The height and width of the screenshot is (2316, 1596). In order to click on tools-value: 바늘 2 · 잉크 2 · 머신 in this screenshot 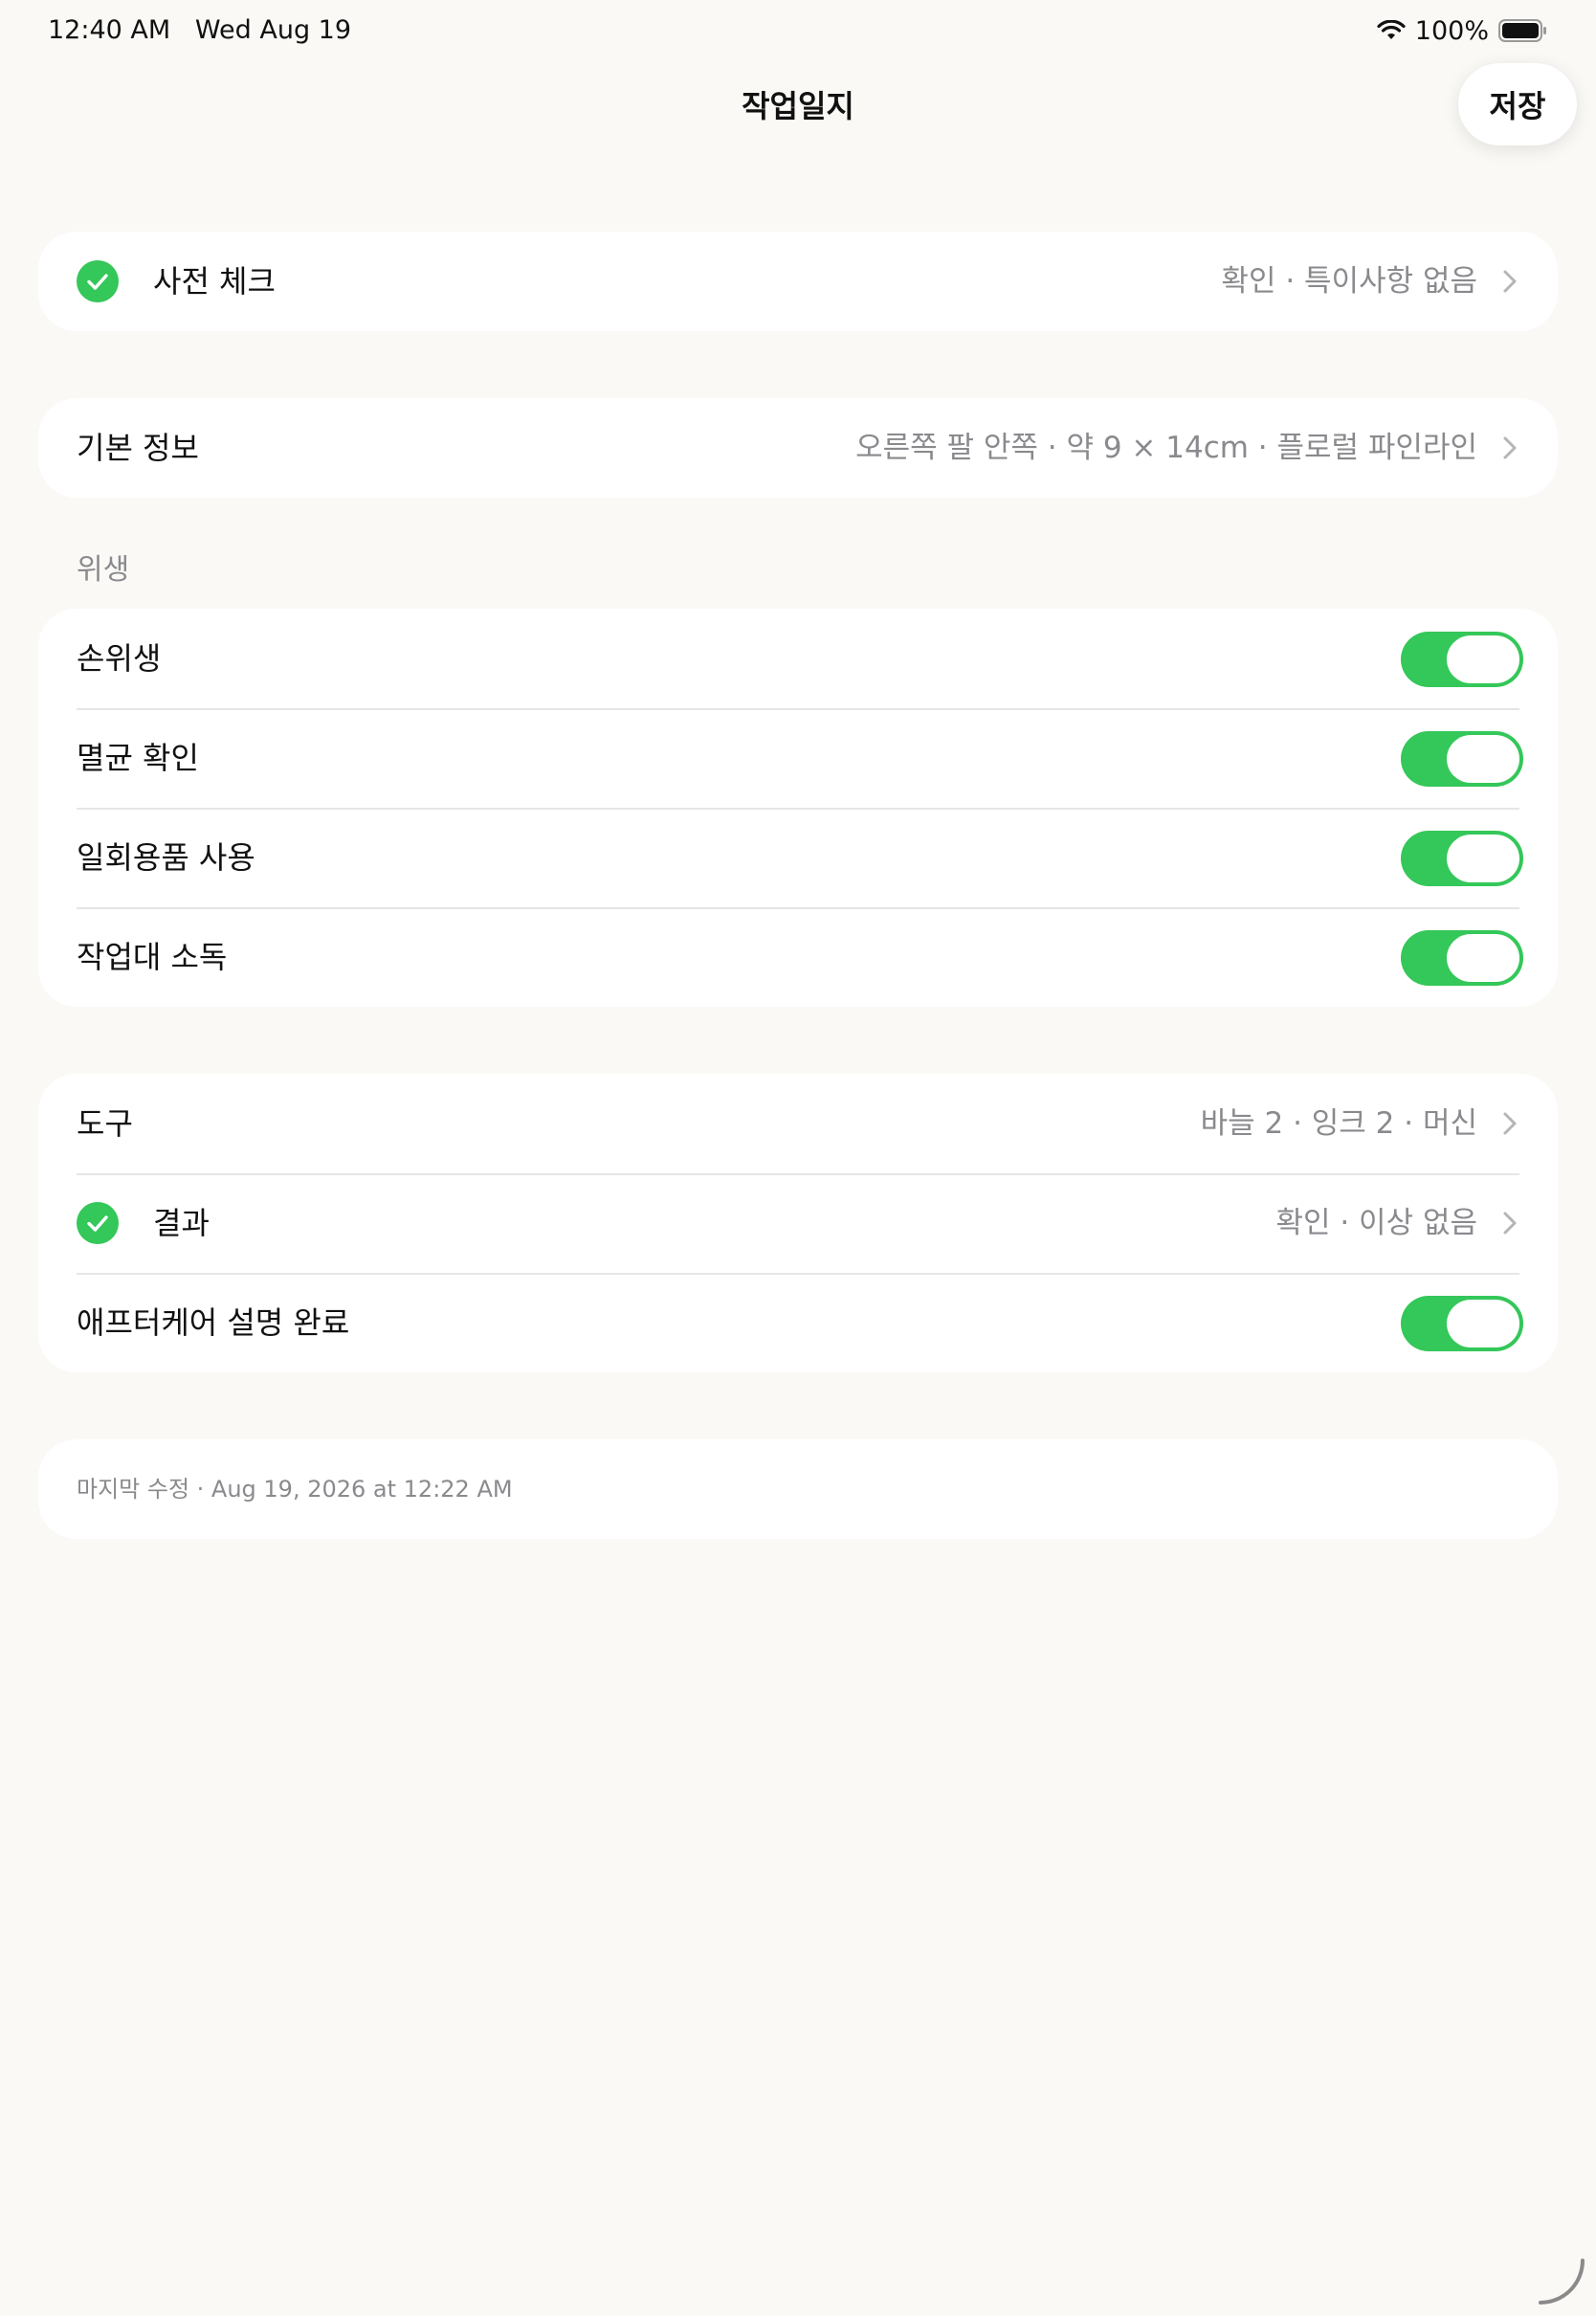, I will do `click(1339, 1123)`.